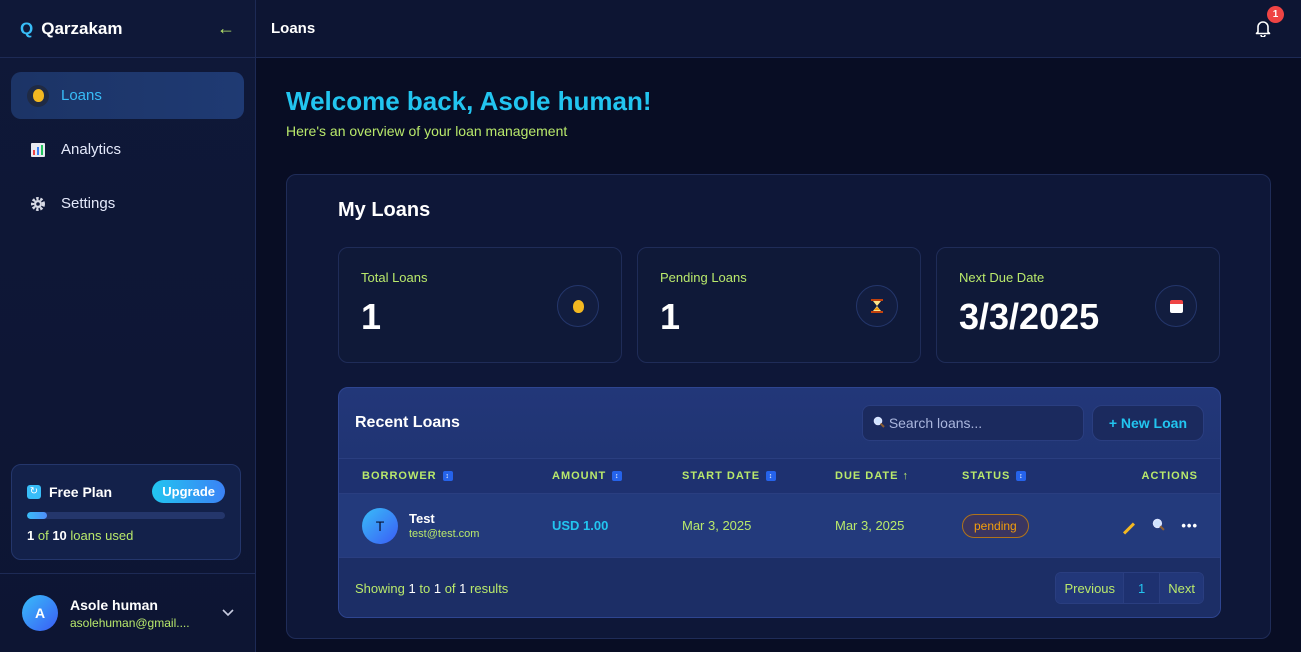 This screenshot has height=652, width=1301. I want to click on gear-icon, so click(38, 204).